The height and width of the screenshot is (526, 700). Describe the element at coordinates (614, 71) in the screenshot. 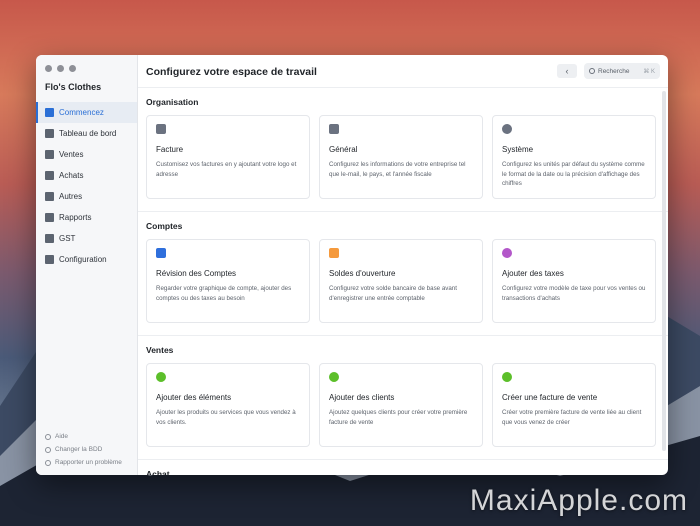

I see `search-placeholder: Recherche` at that location.